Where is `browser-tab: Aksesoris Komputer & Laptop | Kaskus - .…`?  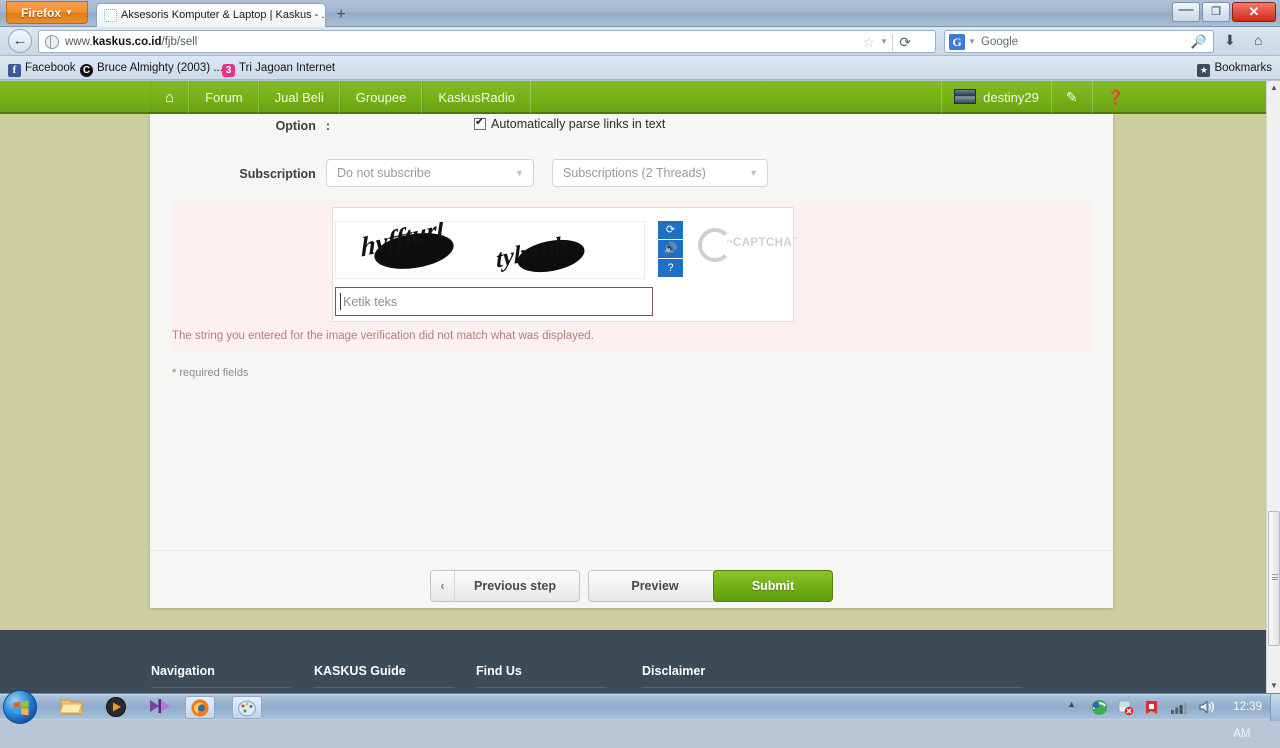 browser-tab: Aksesoris Komputer & Laptop | Kaskus - .… is located at coordinates (211, 15).